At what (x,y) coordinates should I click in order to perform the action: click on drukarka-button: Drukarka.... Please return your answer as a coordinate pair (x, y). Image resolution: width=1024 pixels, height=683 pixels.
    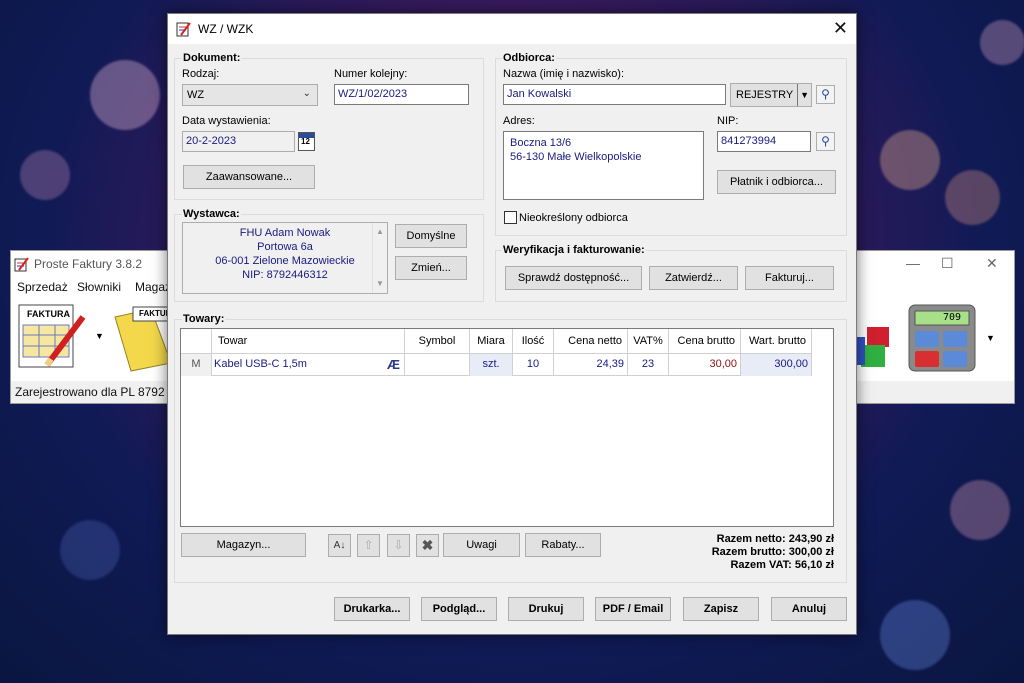
    Looking at the image, I should click on (372, 609).